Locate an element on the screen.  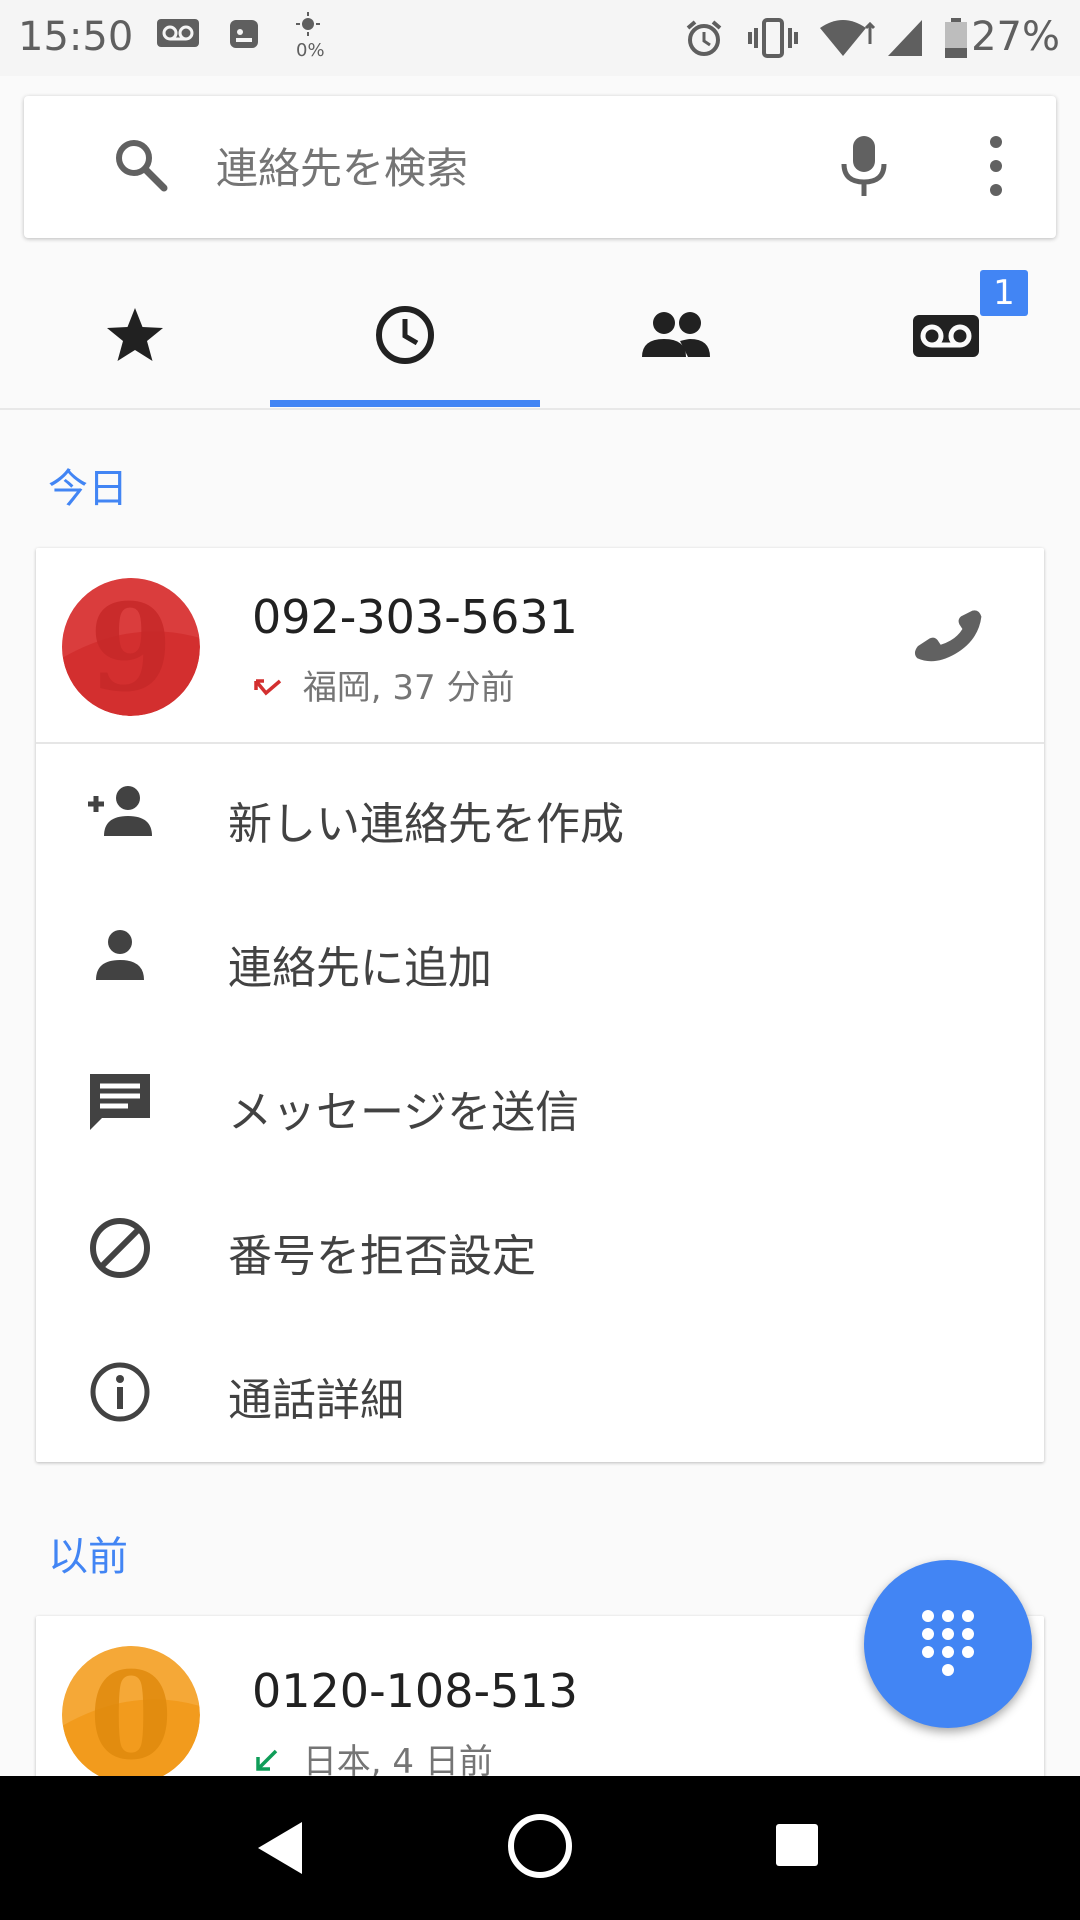
call-log-row: 9 092-303-5631 福岡, 37 分前 is located at coordinates (540, 646).